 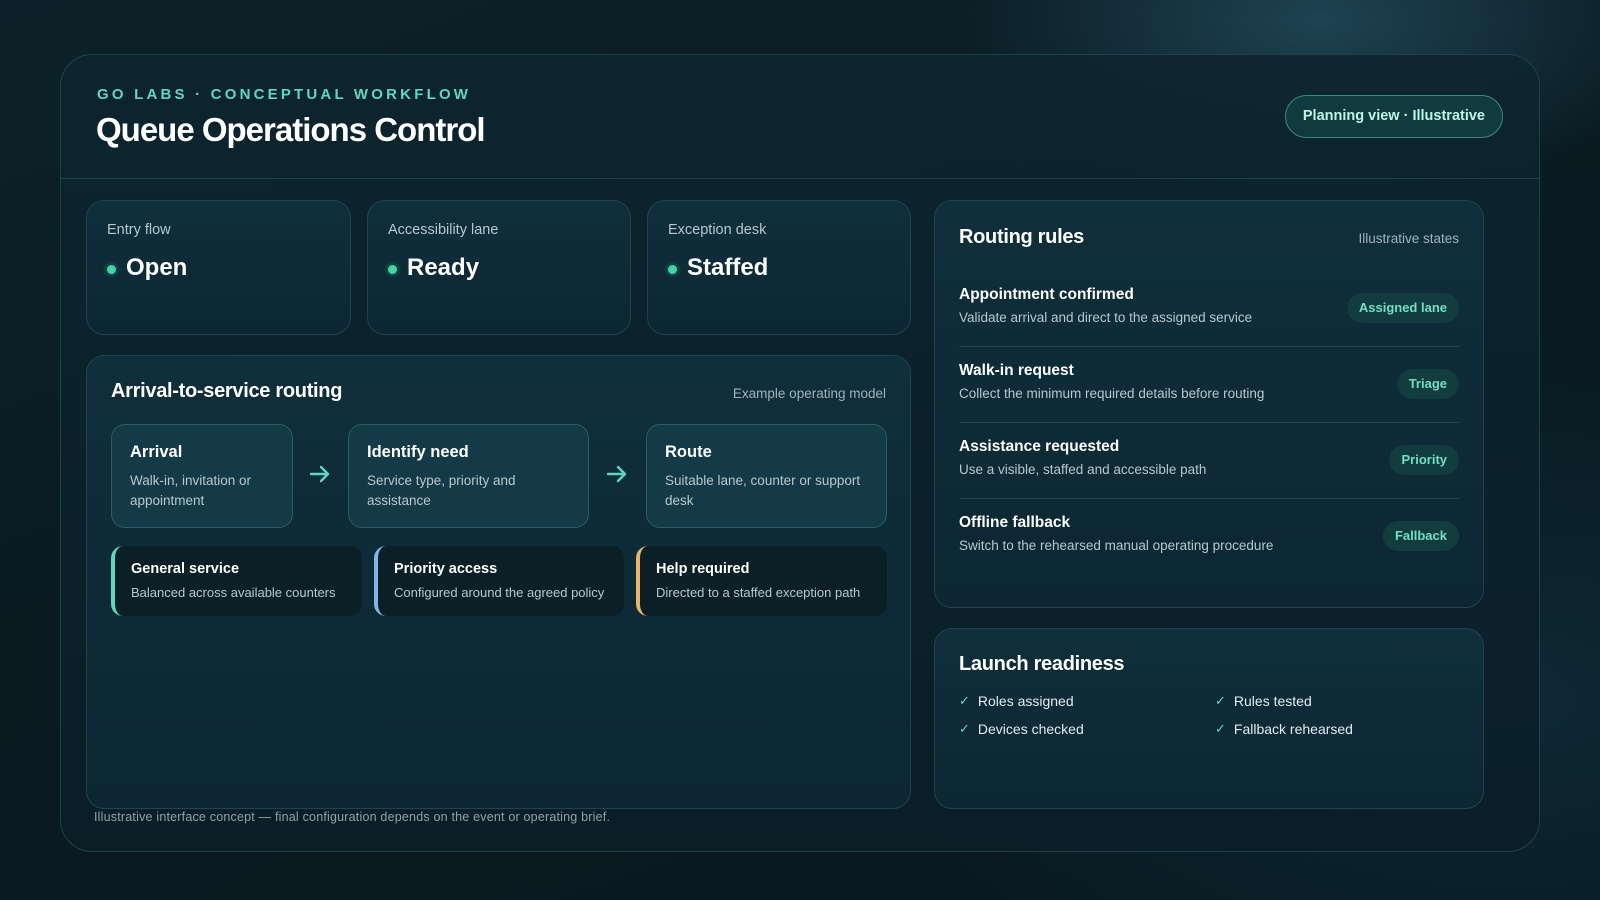 What do you see at coordinates (1015, 522) in the screenshot?
I see `rule-title: Offline fallback` at bounding box center [1015, 522].